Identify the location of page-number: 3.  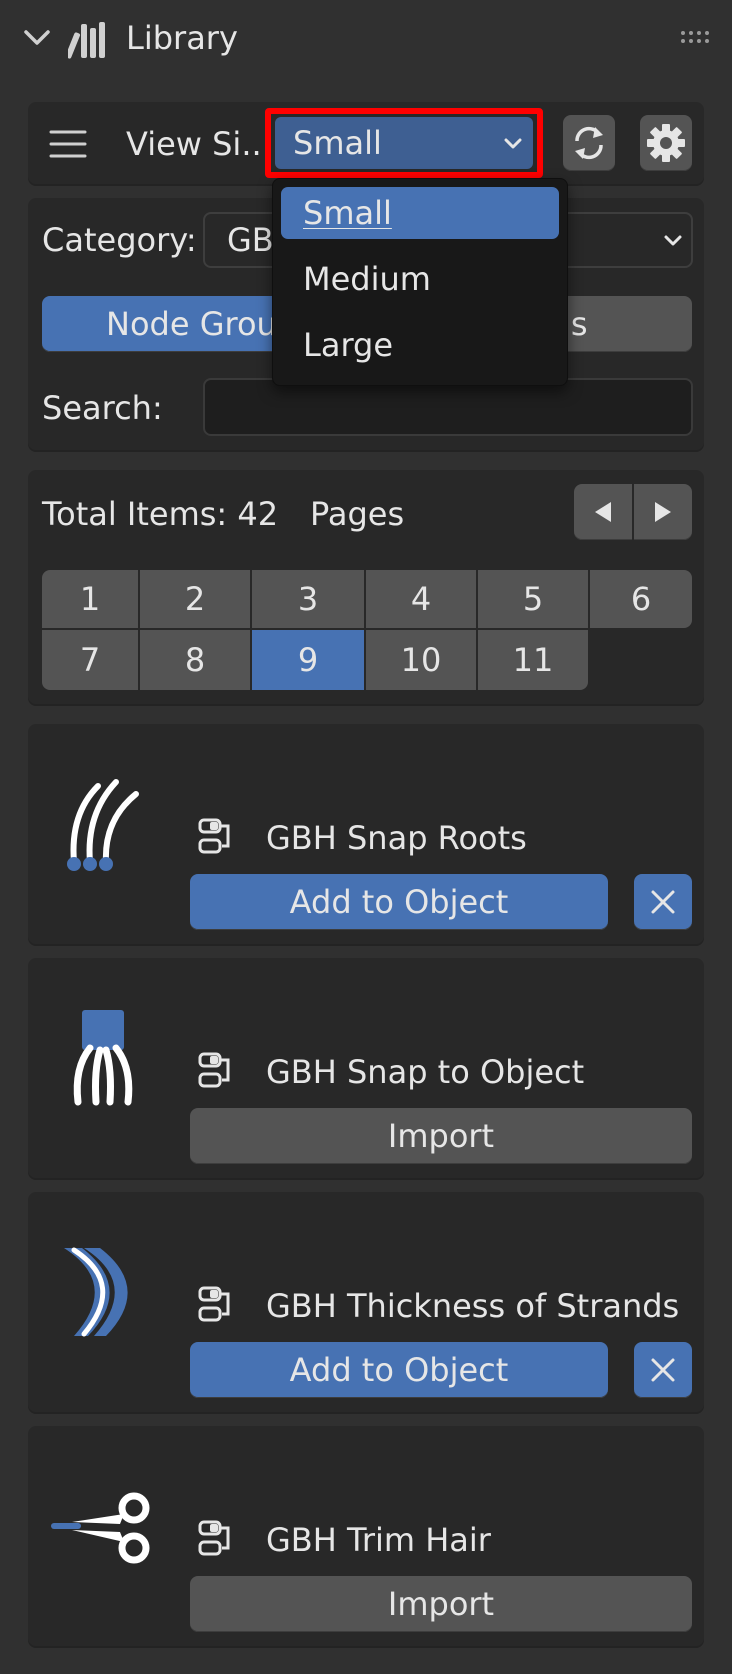
(308, 599).